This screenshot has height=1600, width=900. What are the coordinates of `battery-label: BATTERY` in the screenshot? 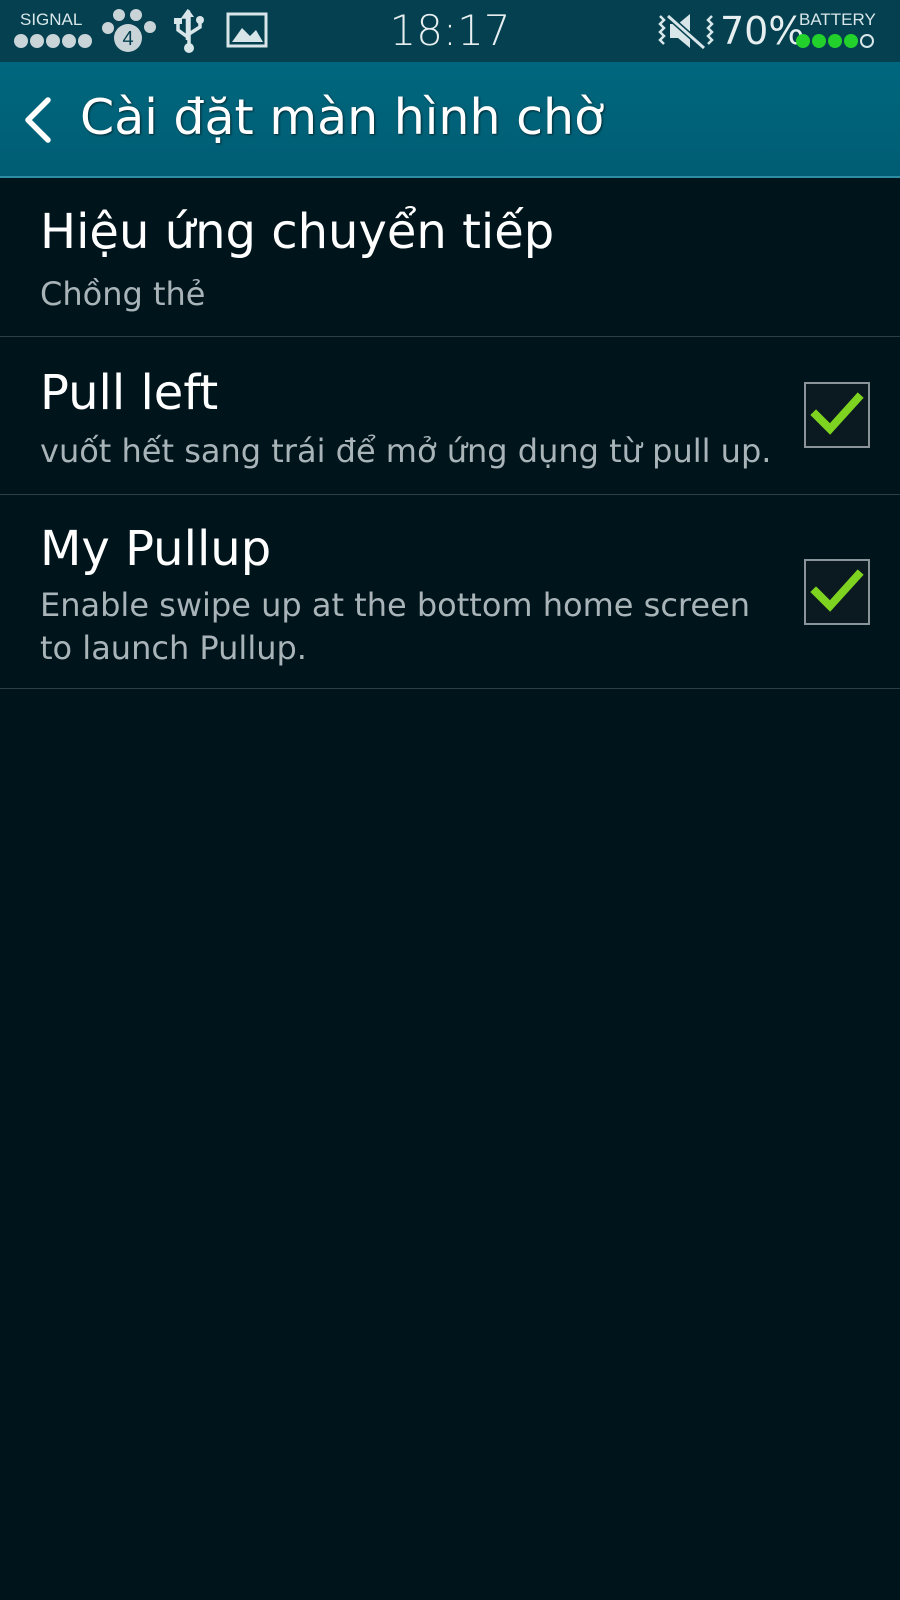 It's located at (837, 19).